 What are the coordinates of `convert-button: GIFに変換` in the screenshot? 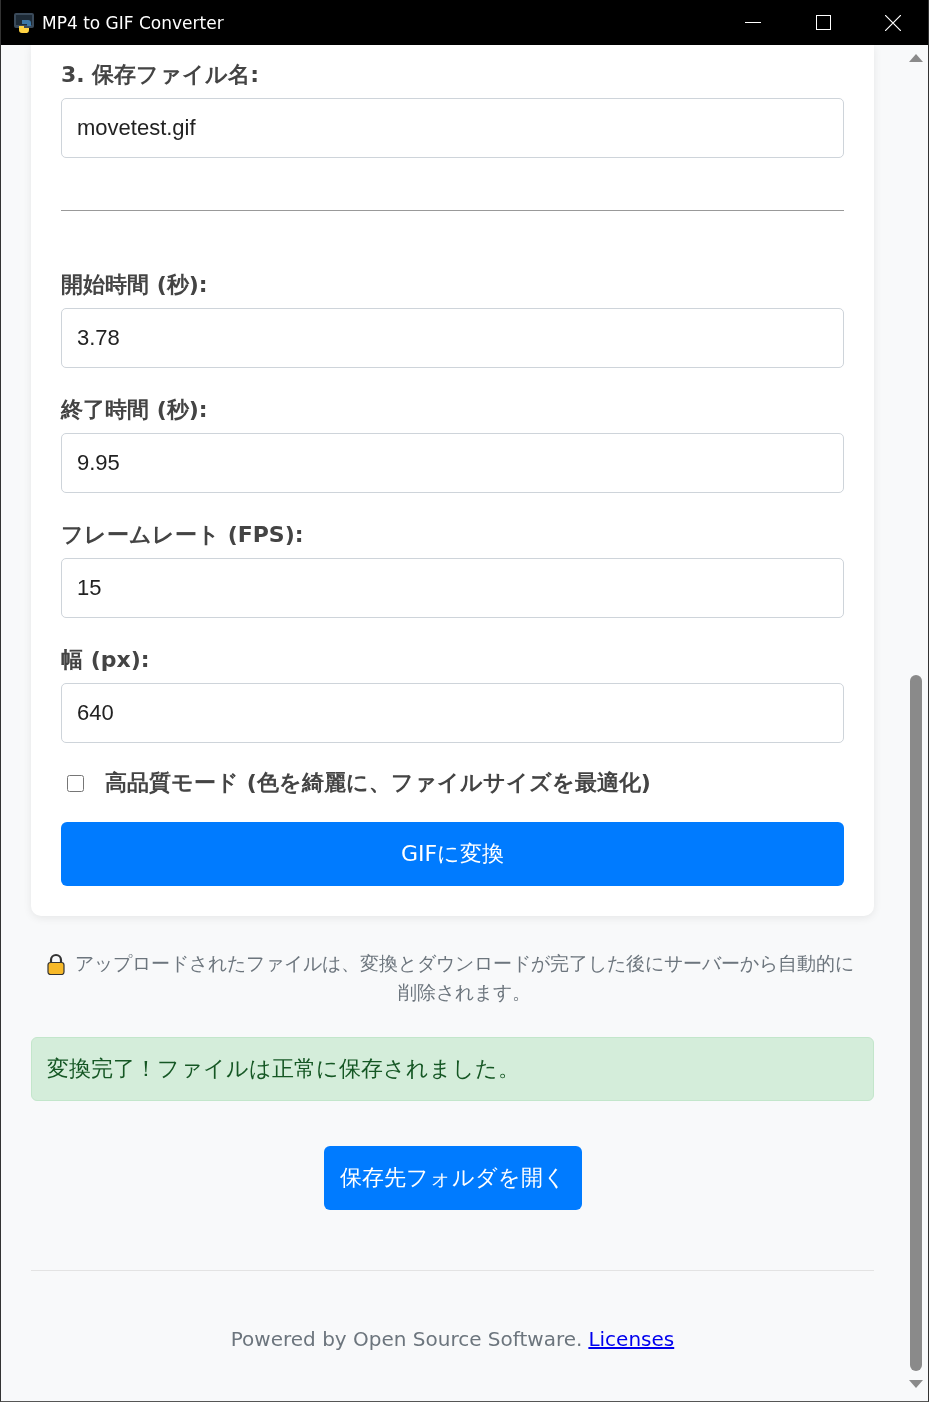 It's located at (452, 854).